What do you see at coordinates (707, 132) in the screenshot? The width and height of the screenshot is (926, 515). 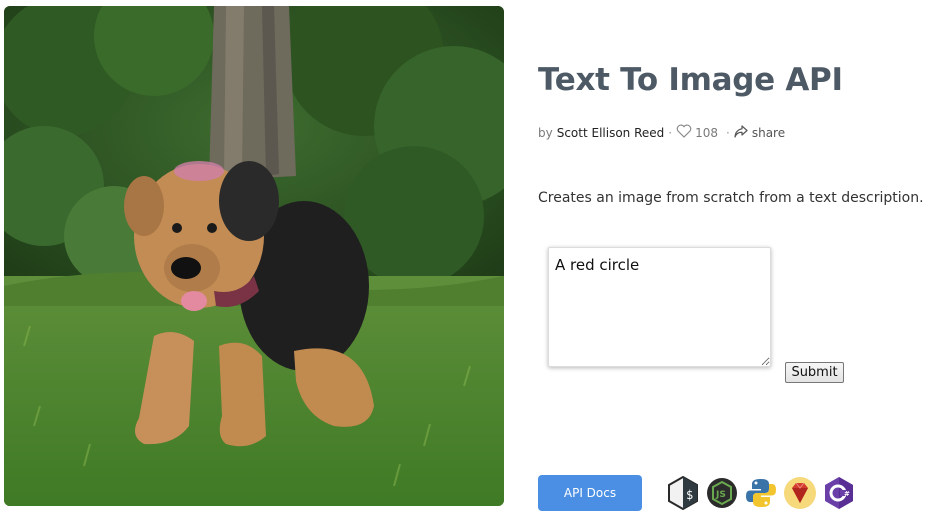 I see `like-count: 108` at bounding box center [707, 132].